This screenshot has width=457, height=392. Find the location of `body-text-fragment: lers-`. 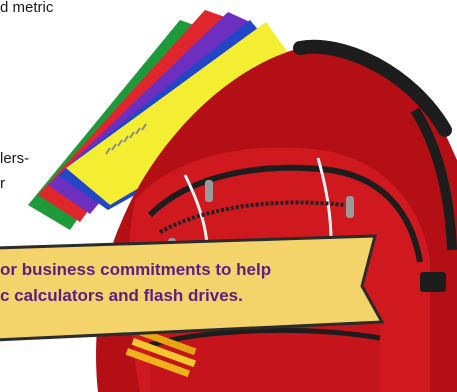

body-text-fragment: lers- is located at coordinates (15, 158).